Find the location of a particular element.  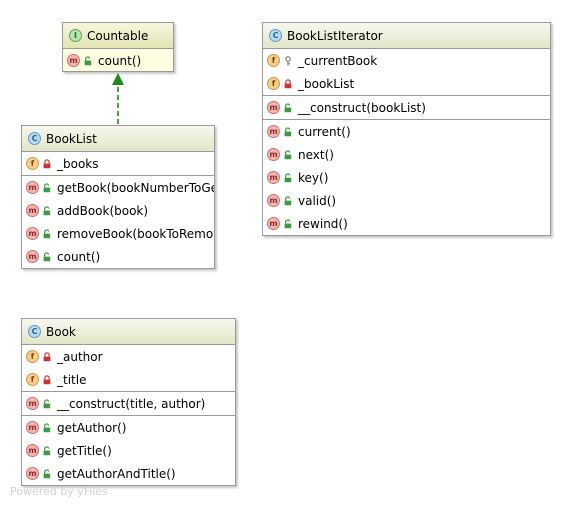

fields-section: f _author f _title is located at coordinates (128, 368).